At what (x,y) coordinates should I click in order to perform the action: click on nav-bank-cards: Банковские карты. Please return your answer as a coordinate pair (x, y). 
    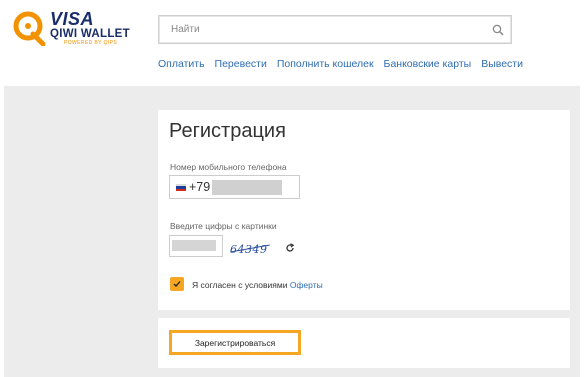
    Looking at the image, I should click on (428, 64).